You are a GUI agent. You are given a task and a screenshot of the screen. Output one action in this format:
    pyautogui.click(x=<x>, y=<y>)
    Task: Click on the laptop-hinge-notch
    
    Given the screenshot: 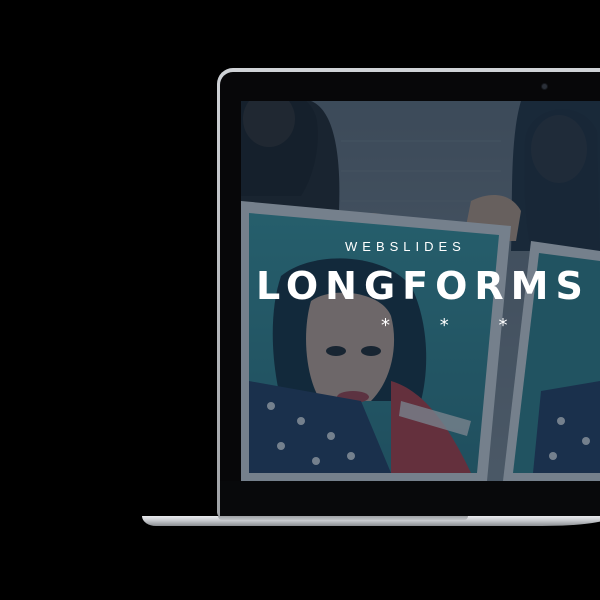 What is the action you would take?
    pyautogui.click(x=343, y=518)
    